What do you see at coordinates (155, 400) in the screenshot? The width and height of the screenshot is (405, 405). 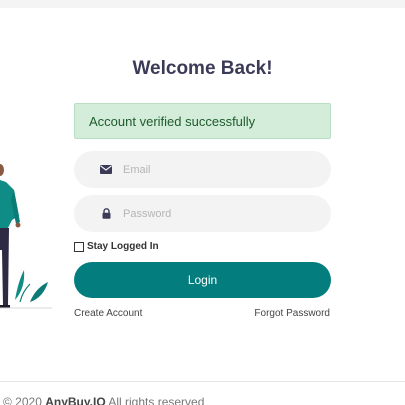 I see `footer-rights: All rights reserved` at bounding box center [155, 400].